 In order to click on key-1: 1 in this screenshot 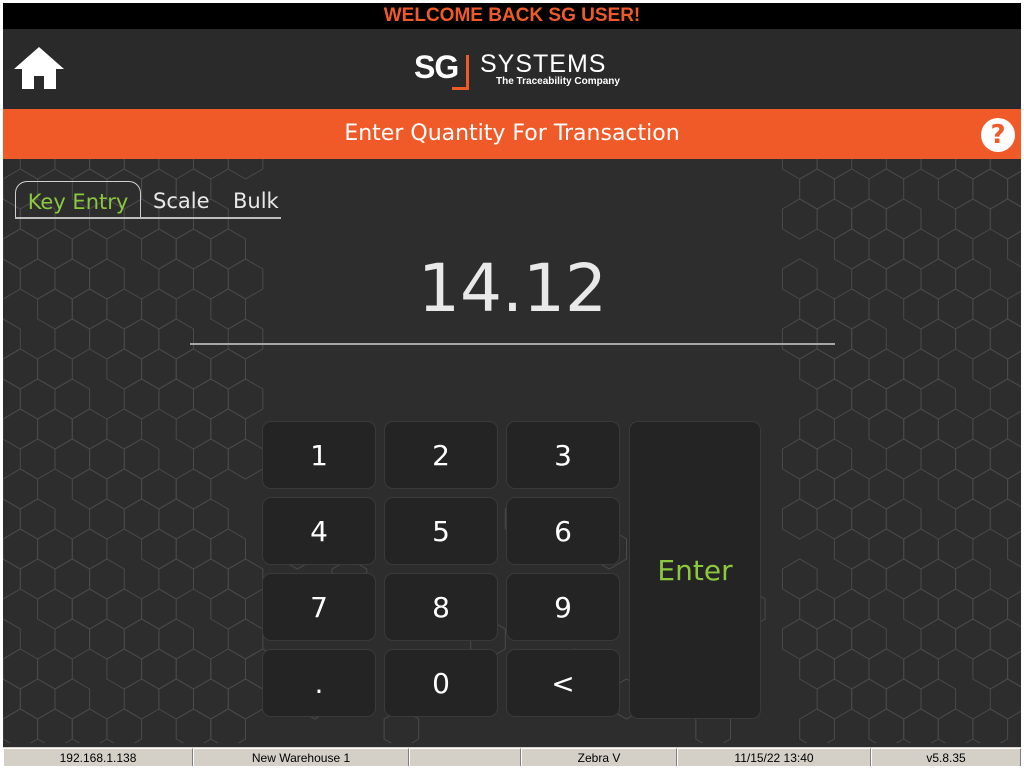, I will do `click(319, 455)`.